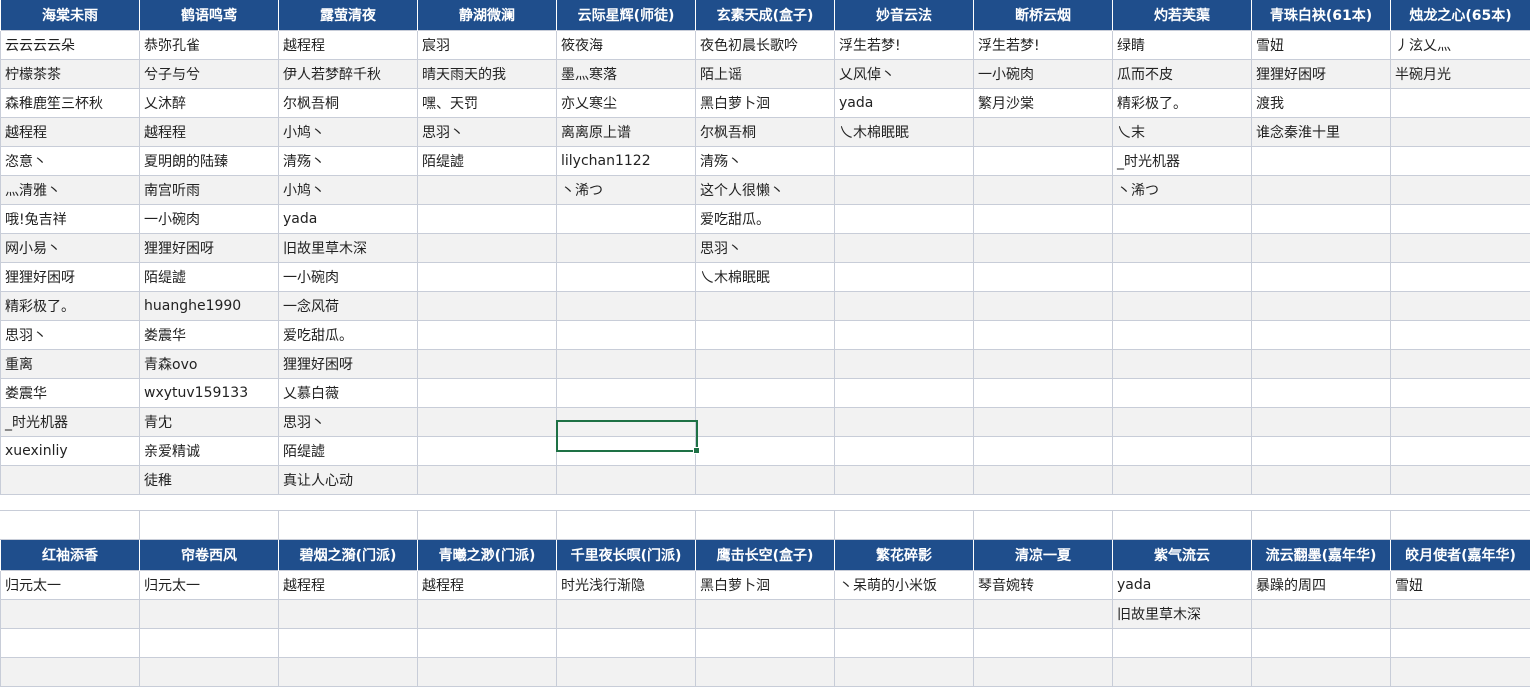 The height and width of the screenshot is (690, 1530). Describe the element at coordinates (1321, 132) in the screenshot. I see `table-cell: 谁念秦淮十里` at that location.